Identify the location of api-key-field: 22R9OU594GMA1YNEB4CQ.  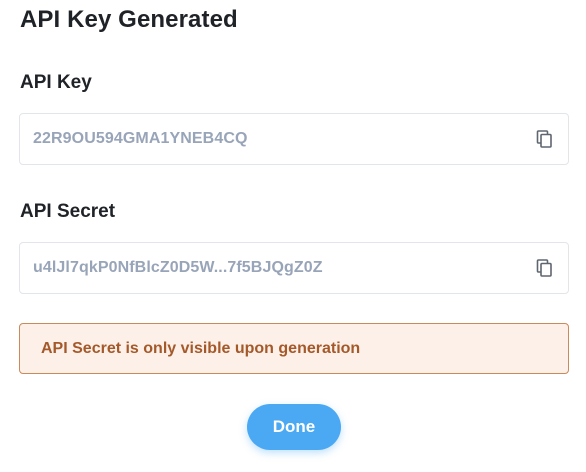
(294, 139).